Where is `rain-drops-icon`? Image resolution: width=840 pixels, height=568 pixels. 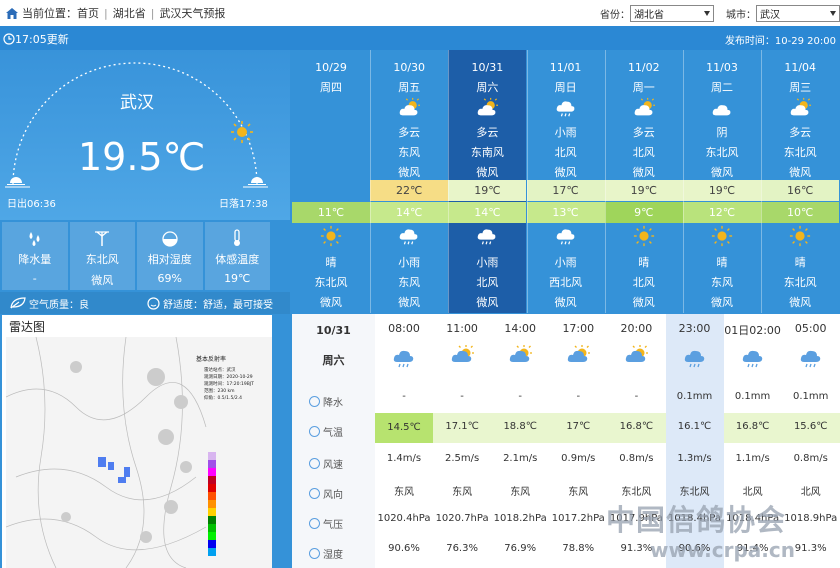 rain-drops-icon is located at coordinates (34, 239).